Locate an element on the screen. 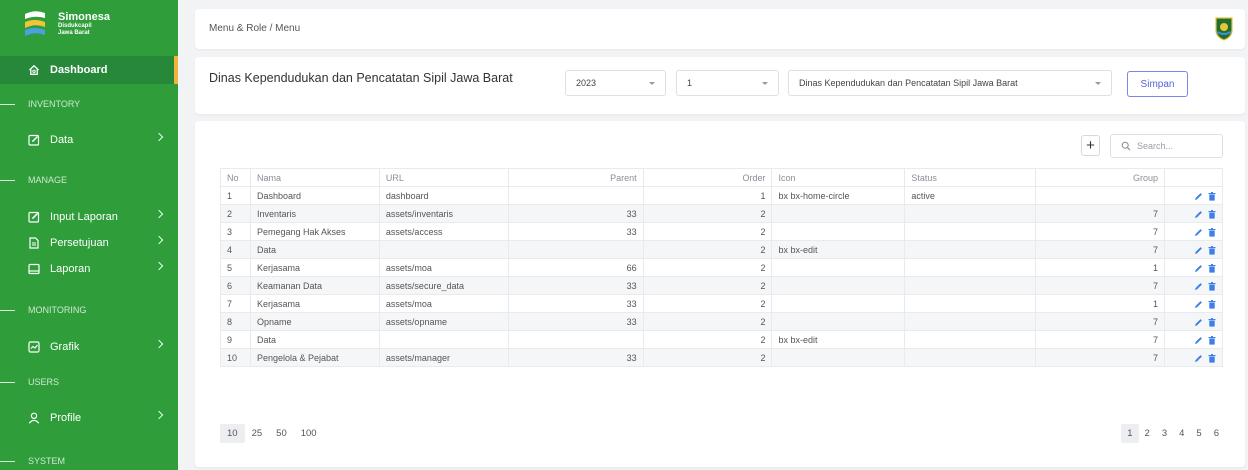 Image resolution: width=1248 pixels, height=470 pixels. avatar is located at coordinates (1224, 29).